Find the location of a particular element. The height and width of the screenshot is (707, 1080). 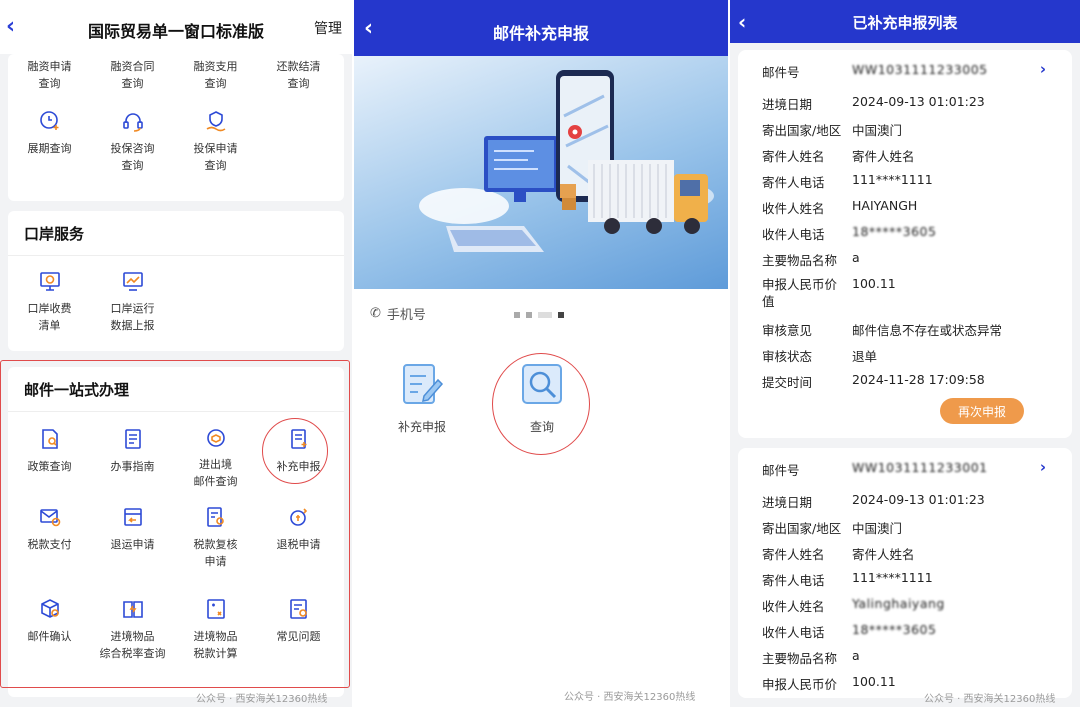

manage-button: 管理 is located at coordinates (328, 28).